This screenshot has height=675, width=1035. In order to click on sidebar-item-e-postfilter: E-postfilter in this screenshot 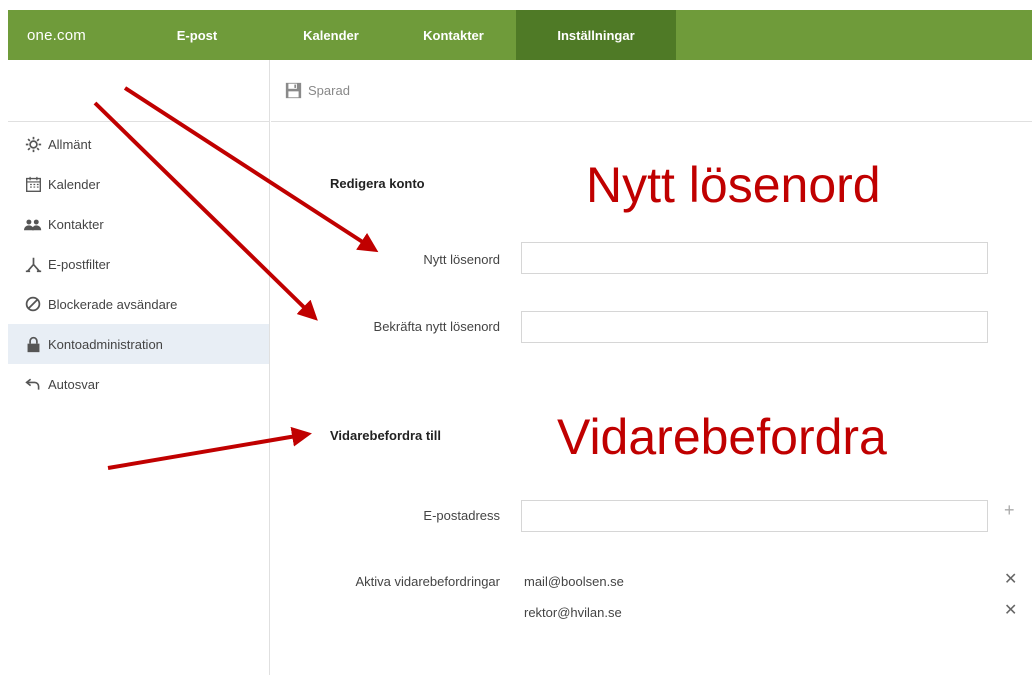, I will do `click(138, 264)`.